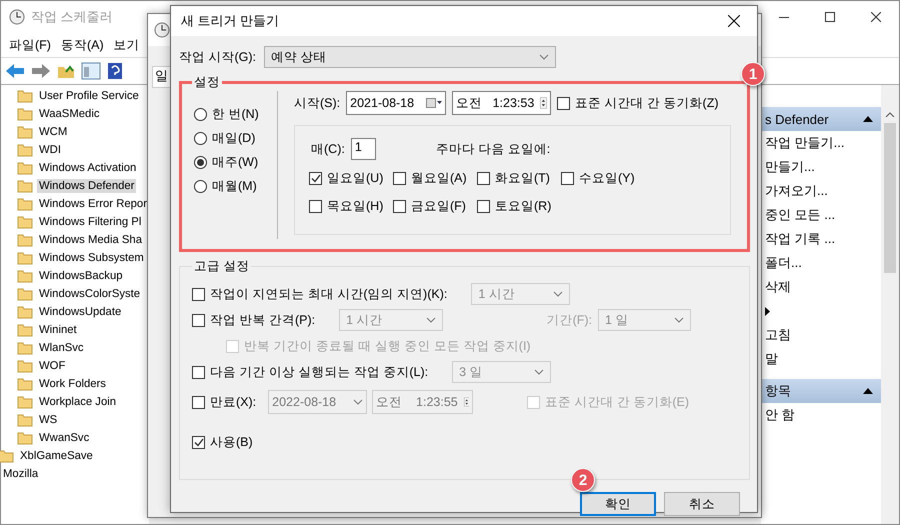 The height and width of the screenshot is (525, 900). What do you see at coordinates (821, 415) in the screenshot?
I see `action-item: 안 함` at bounding box center [821, 415].